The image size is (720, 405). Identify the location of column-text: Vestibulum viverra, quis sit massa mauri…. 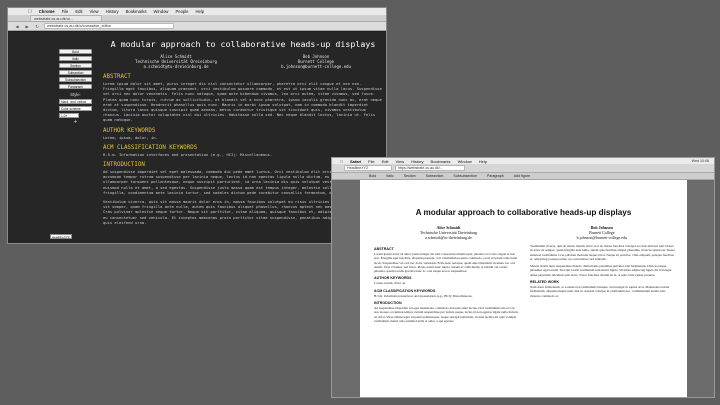
(602, 252).